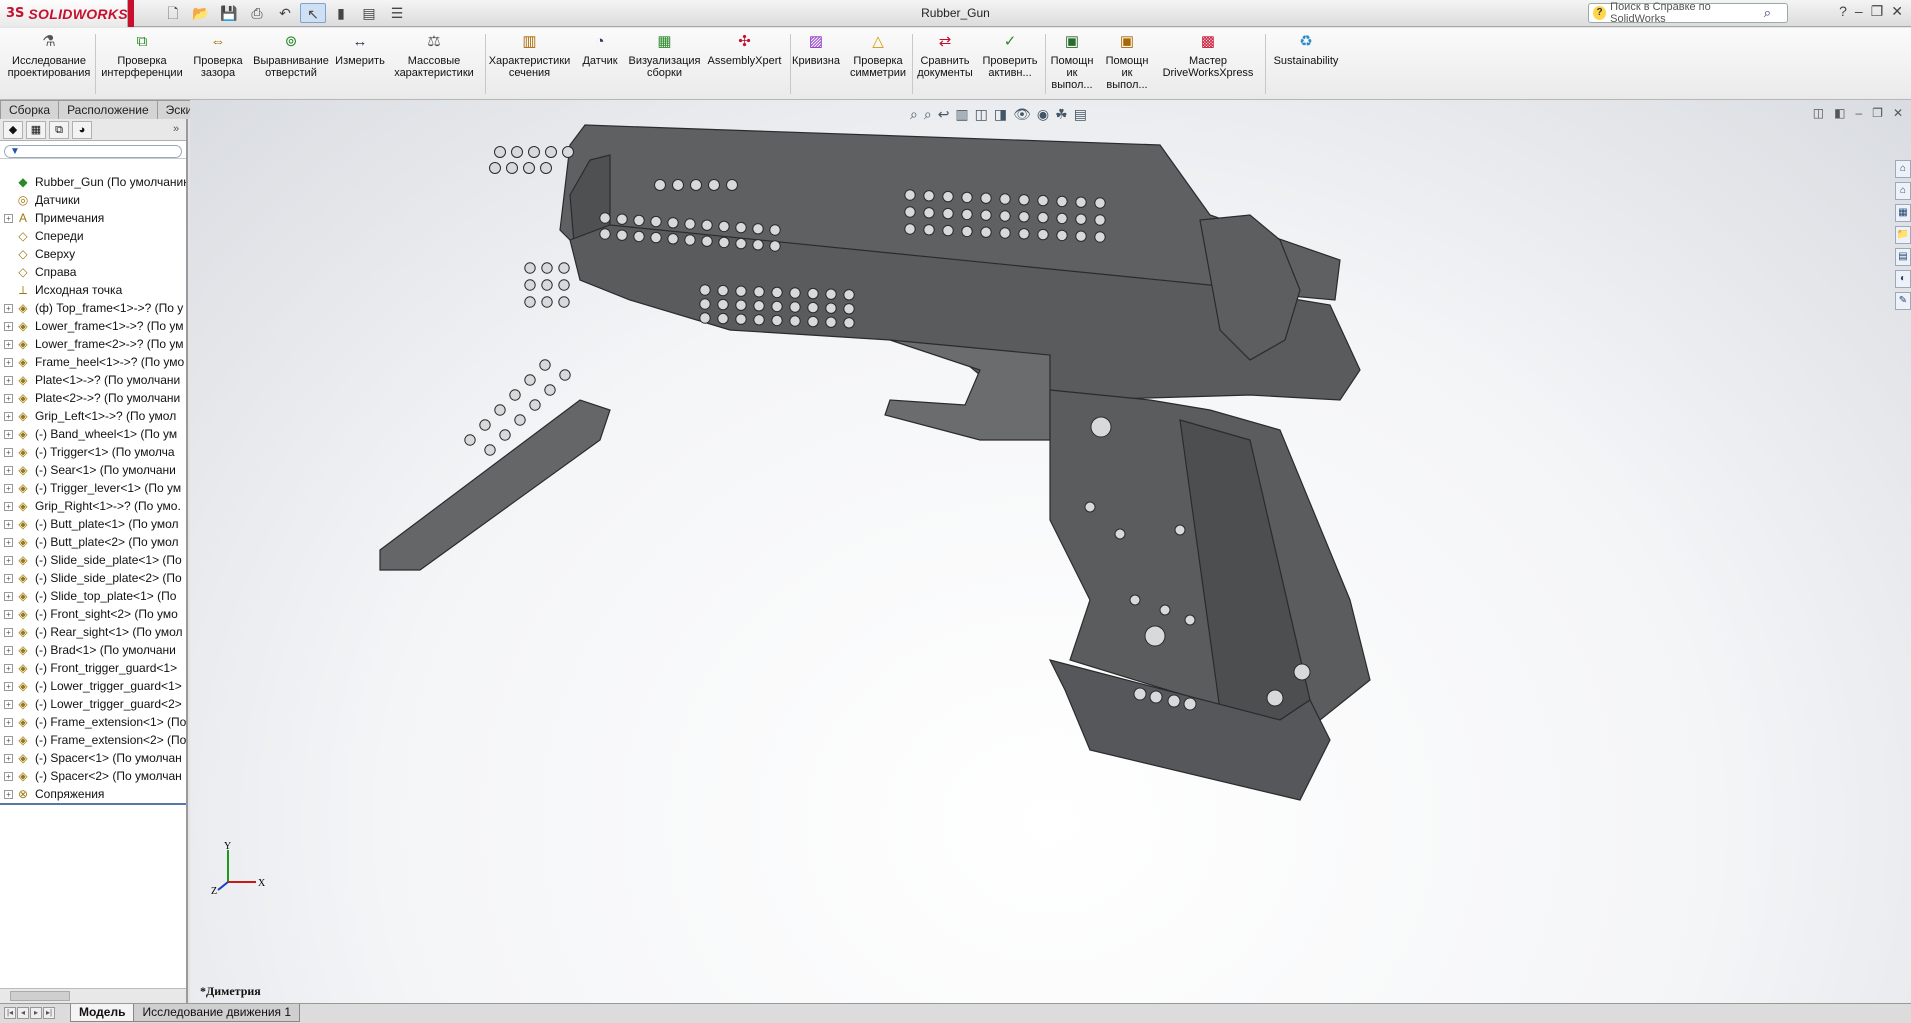 The width and height of the screenshot is (1911, 1023). I want to click on stock-part, so click(495, 485).